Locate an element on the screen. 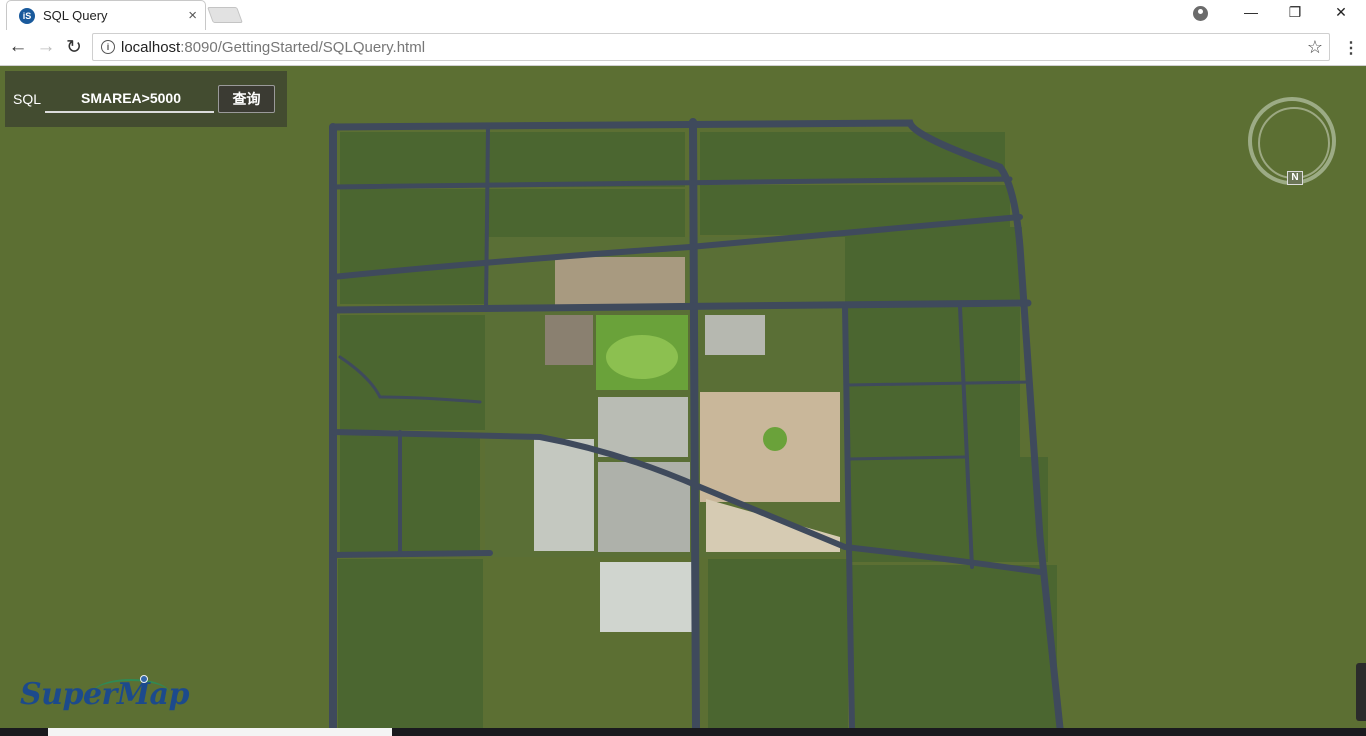 The width and height of the screenshot is (1366, 736). field-south-mid is located at coordinates (778, 643).